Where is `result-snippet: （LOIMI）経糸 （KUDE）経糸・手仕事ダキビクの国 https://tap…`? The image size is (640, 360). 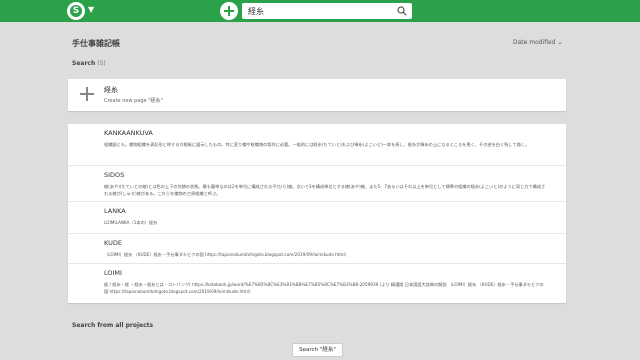
result-snippet: （LOIMI）経糸 （KUDE）経糸・手仕事ダキビクの国 https://tap… is located at coordinates (226, 254).